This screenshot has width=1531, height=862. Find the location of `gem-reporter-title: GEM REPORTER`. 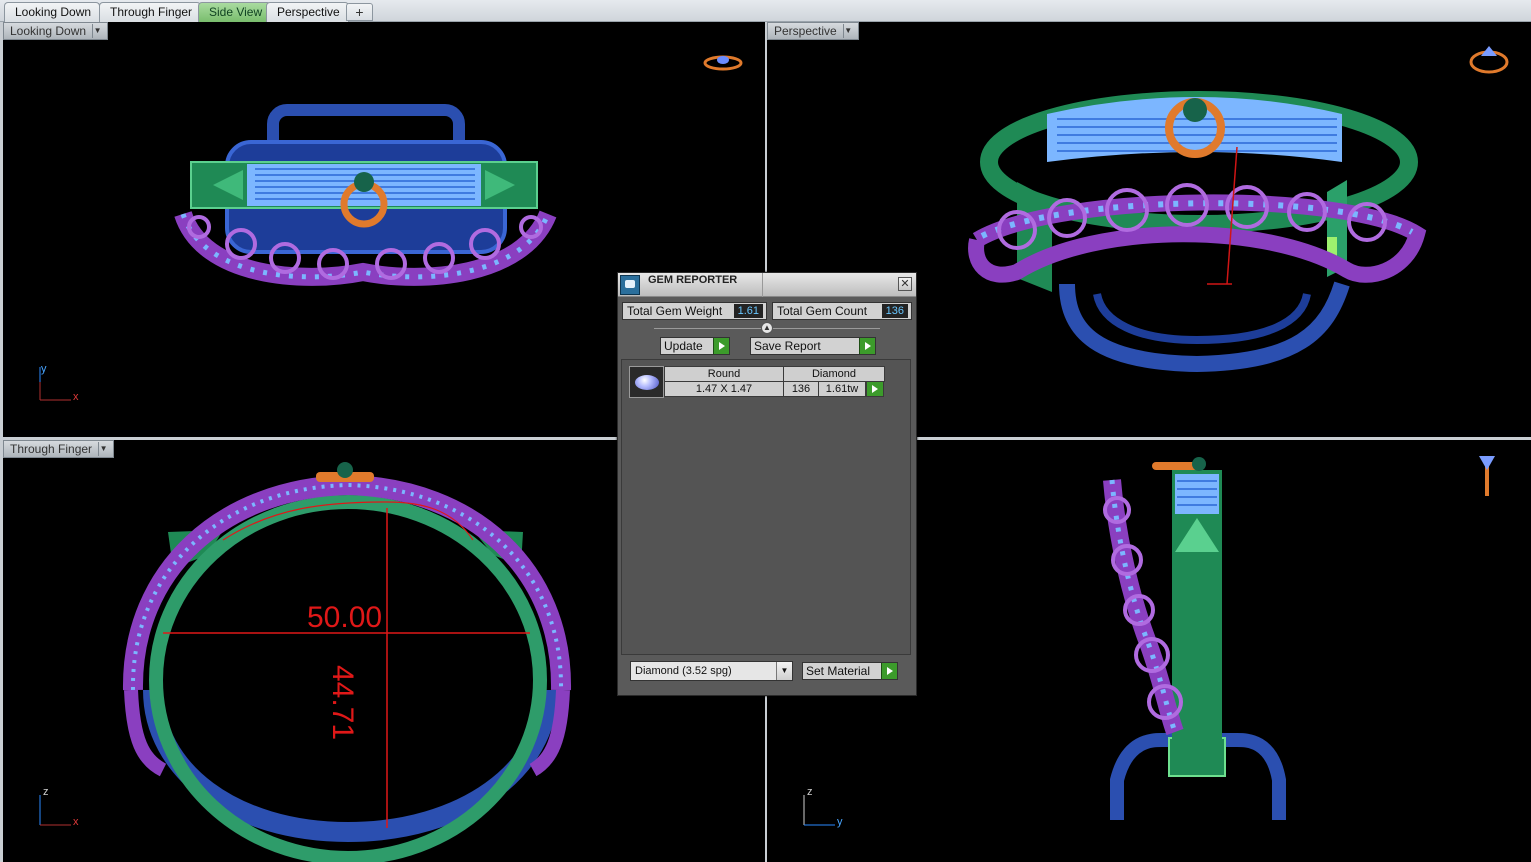

gem-reporter-title: GEM REPORTER is located at coordinates (693, 280).